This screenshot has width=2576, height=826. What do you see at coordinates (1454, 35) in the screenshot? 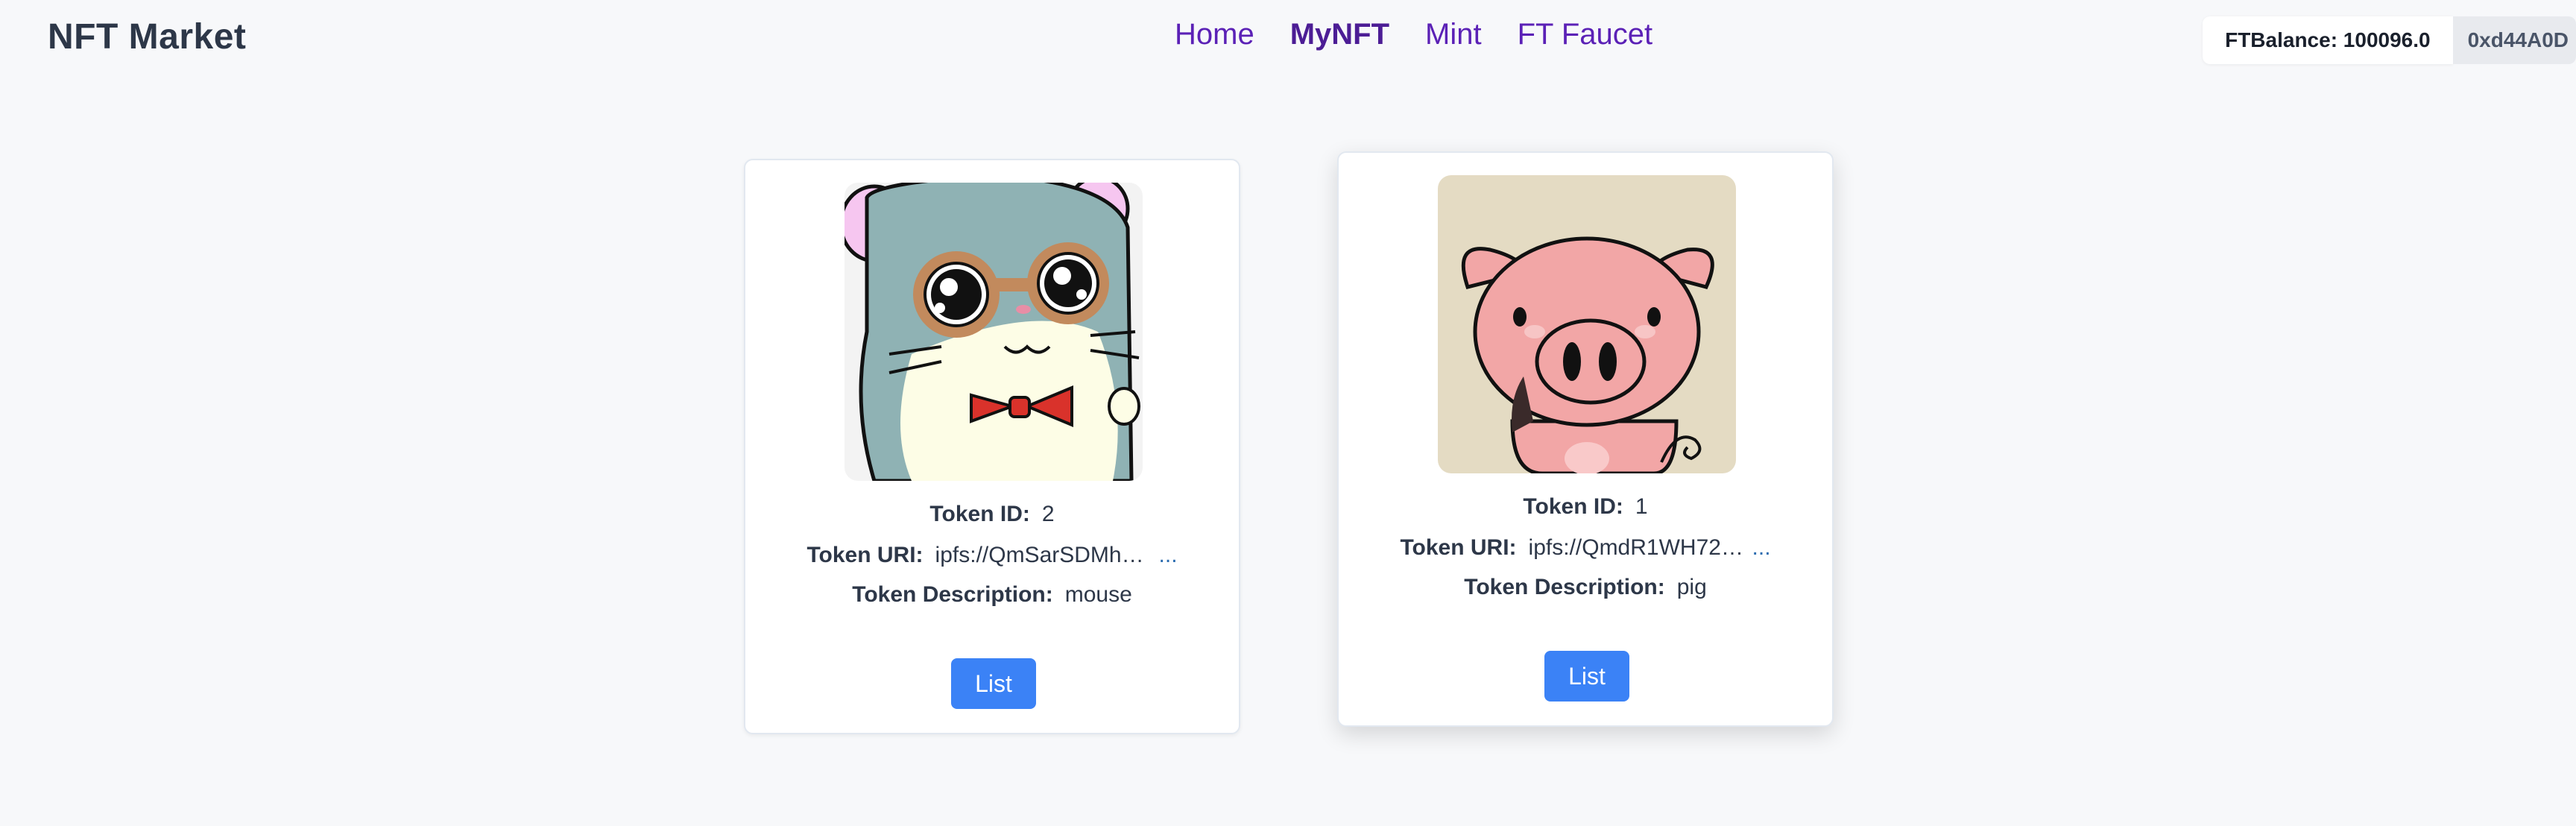
I see `nav-mint: Mint` at bounding box center [1454, 35].